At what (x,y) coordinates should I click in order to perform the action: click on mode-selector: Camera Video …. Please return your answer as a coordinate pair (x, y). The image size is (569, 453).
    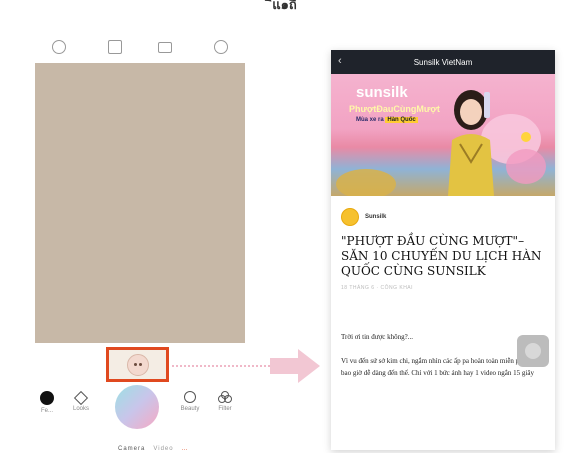
    Looking at the image, I should click on (153, 449).